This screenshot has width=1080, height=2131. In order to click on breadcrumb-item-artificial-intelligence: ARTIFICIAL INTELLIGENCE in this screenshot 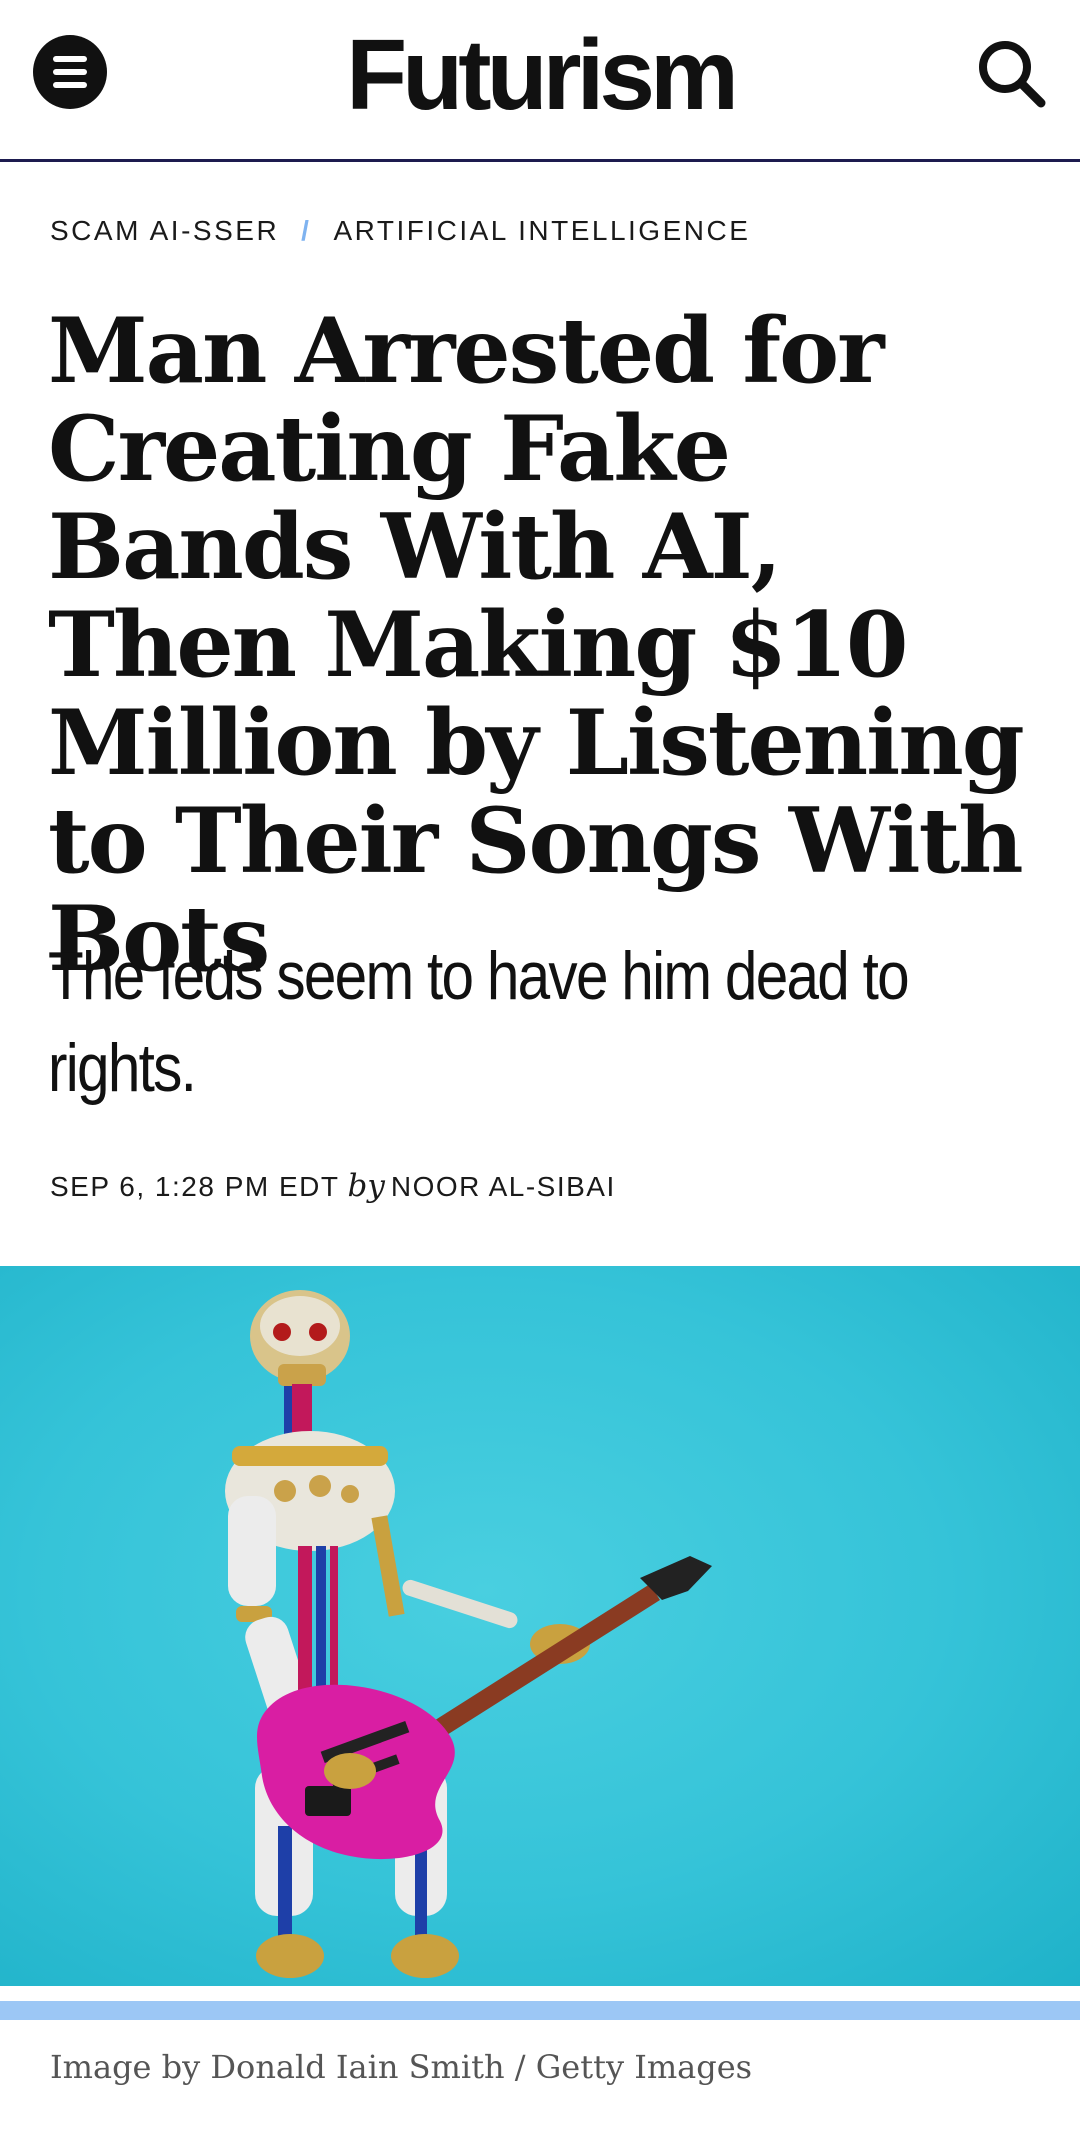, I will do `click(541, 230)`.